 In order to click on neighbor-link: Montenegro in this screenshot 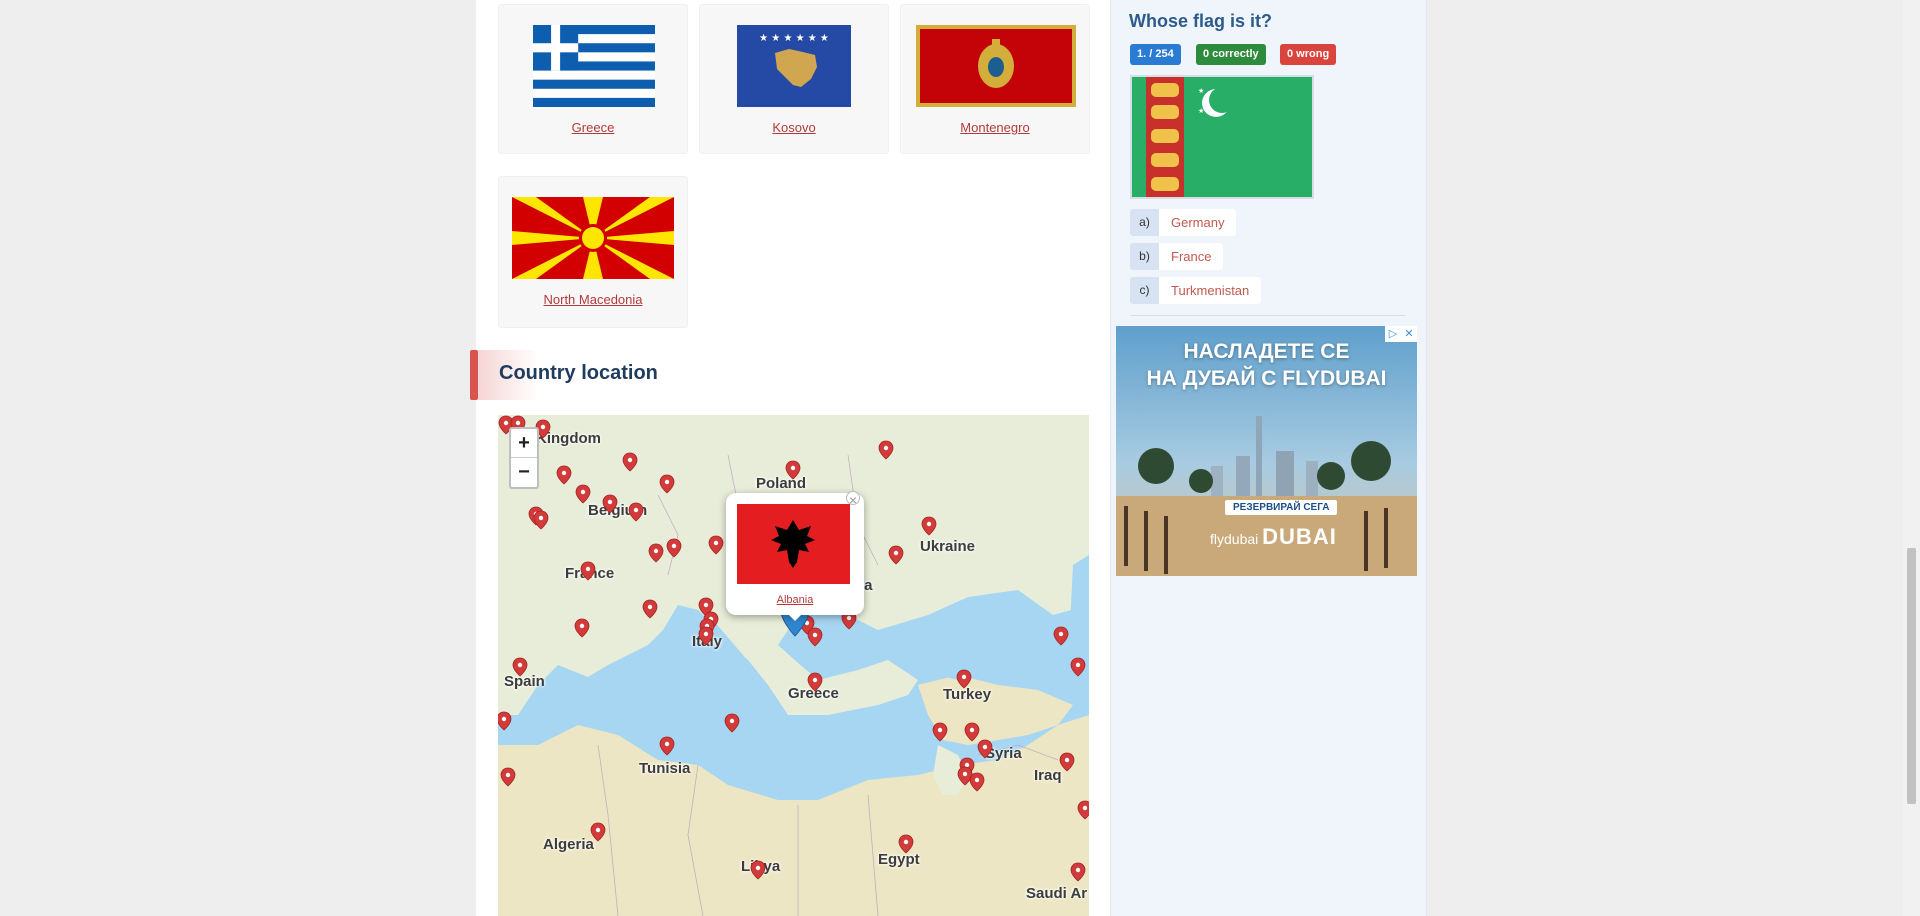, I will do `click(995, 127)`.